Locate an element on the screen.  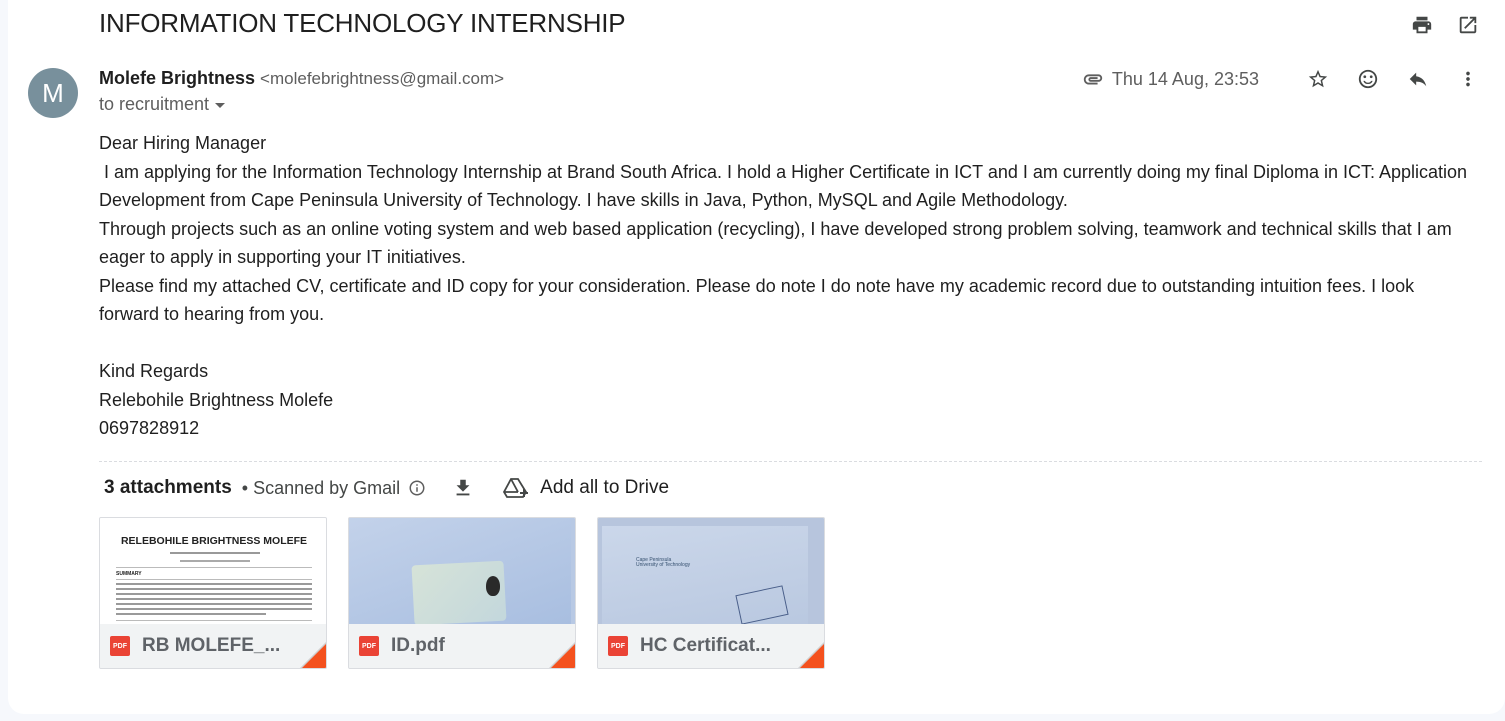
sender-name: Molefe Brightness is located at coordinates (177, 78).